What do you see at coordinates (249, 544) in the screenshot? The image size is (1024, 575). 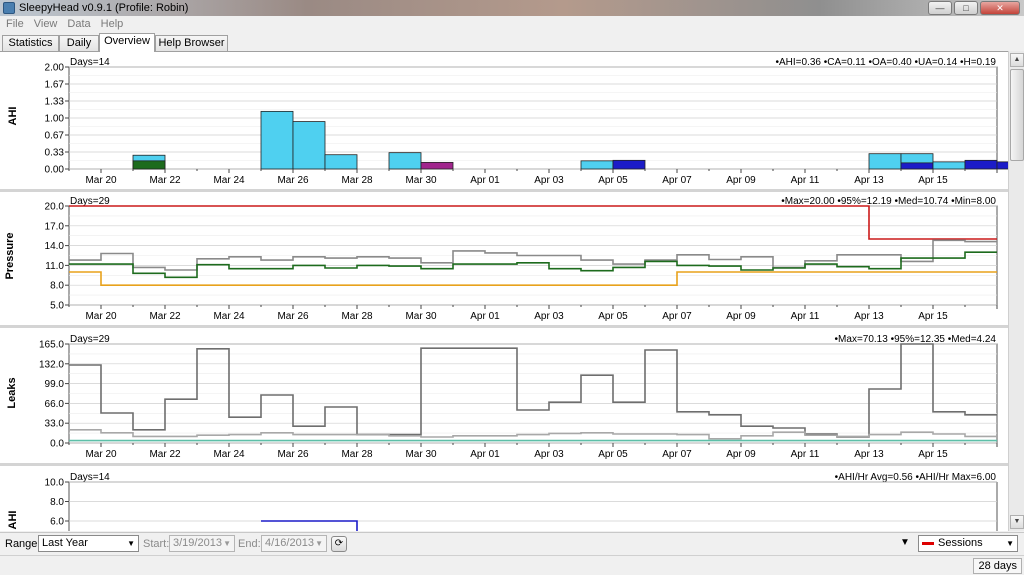 I see `end-label: End:` at bounding box center [249, 544].